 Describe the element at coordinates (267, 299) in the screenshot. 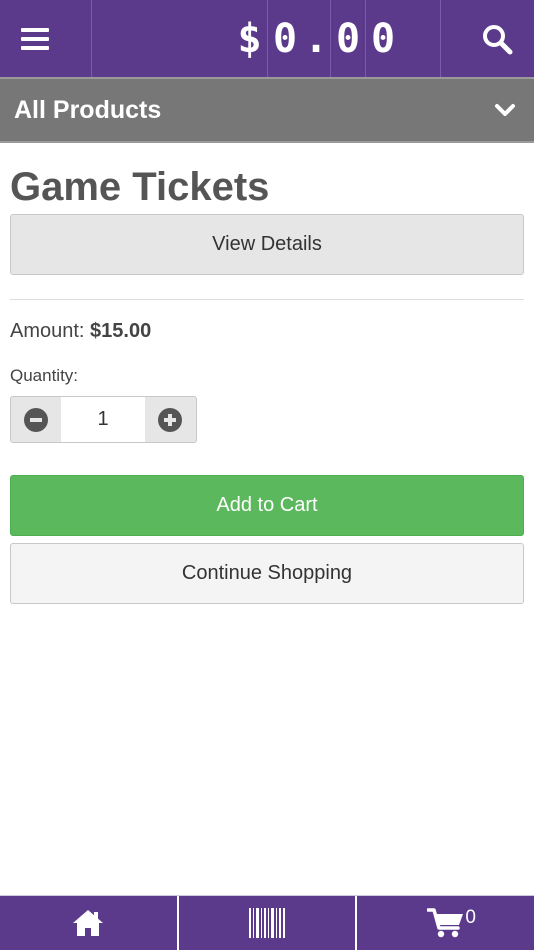

I see `divider` at that location.